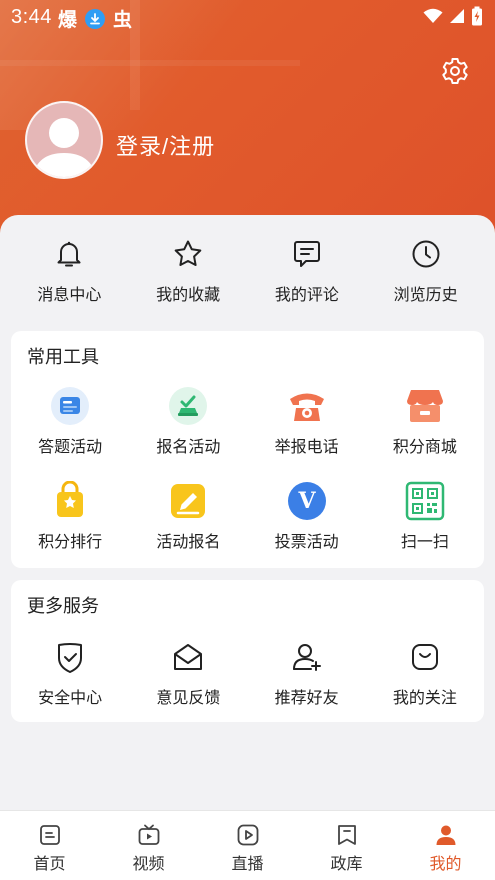 This screenshot has height=880, width=495. Describe the element at coordinates (346, 845) in the screenshot. I see `tab-policy-library: 政库` at that location.